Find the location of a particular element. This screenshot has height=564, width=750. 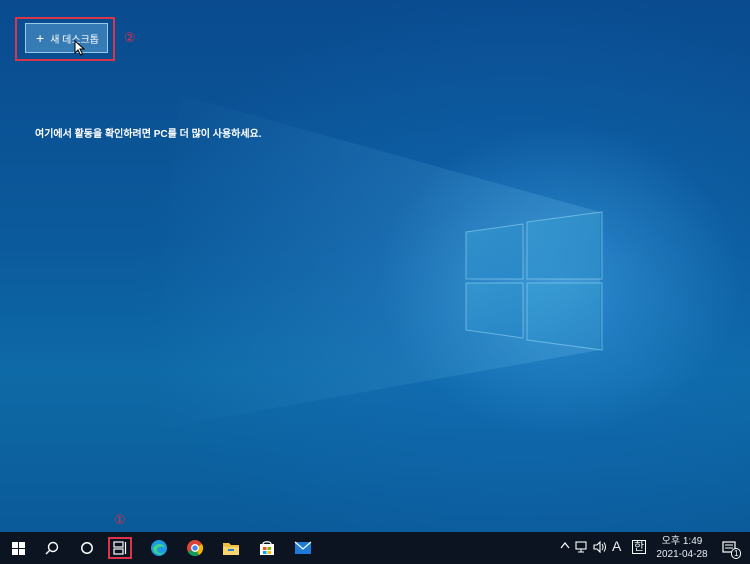

search-icon is located at coordinates (52, 548).